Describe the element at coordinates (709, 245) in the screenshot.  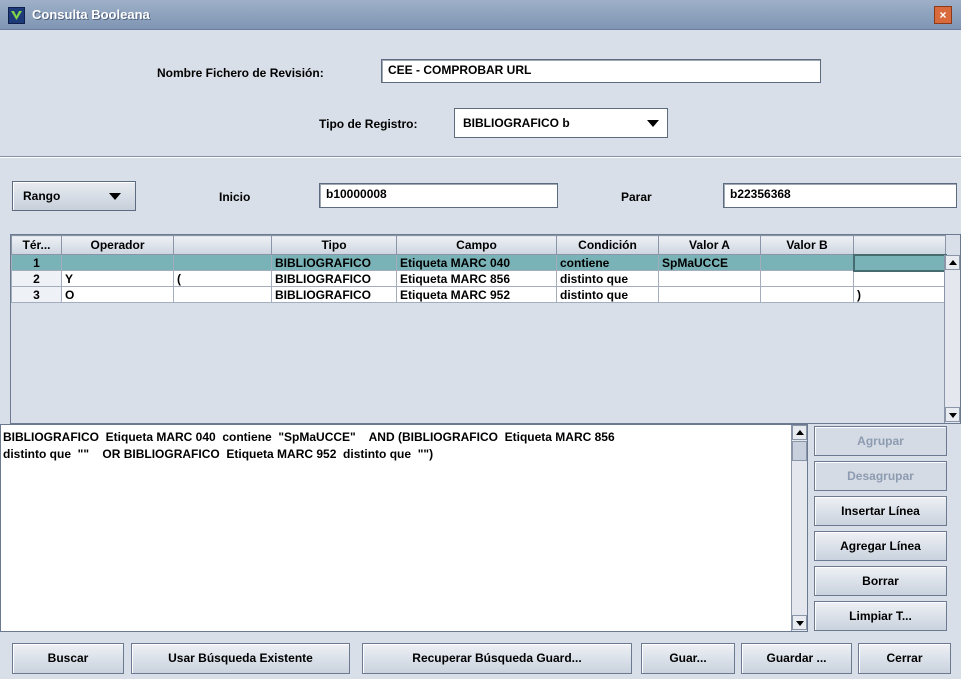
I see `column-header-value-a: Valor A` at that location.